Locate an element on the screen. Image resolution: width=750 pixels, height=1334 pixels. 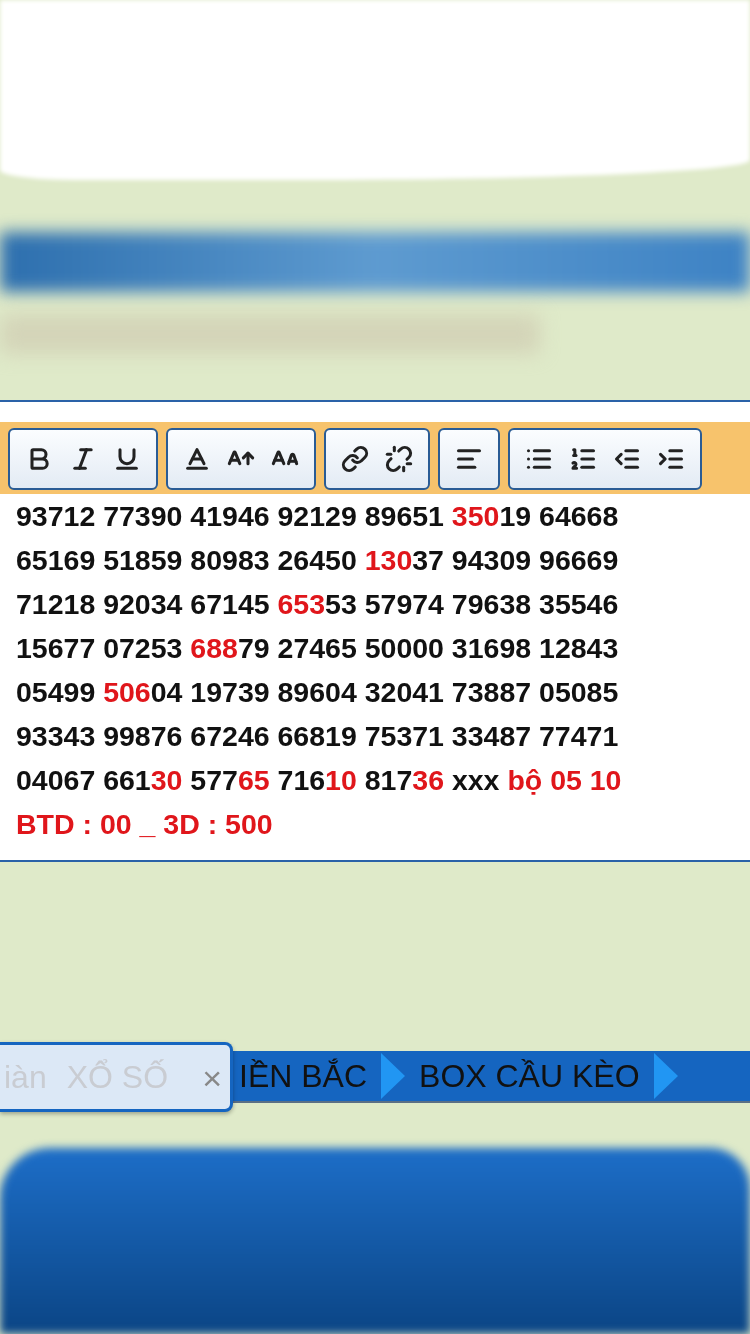
text-line: 65169 51859 80983 26450 13037 94309 96669 is located at coordinates (318, 560).